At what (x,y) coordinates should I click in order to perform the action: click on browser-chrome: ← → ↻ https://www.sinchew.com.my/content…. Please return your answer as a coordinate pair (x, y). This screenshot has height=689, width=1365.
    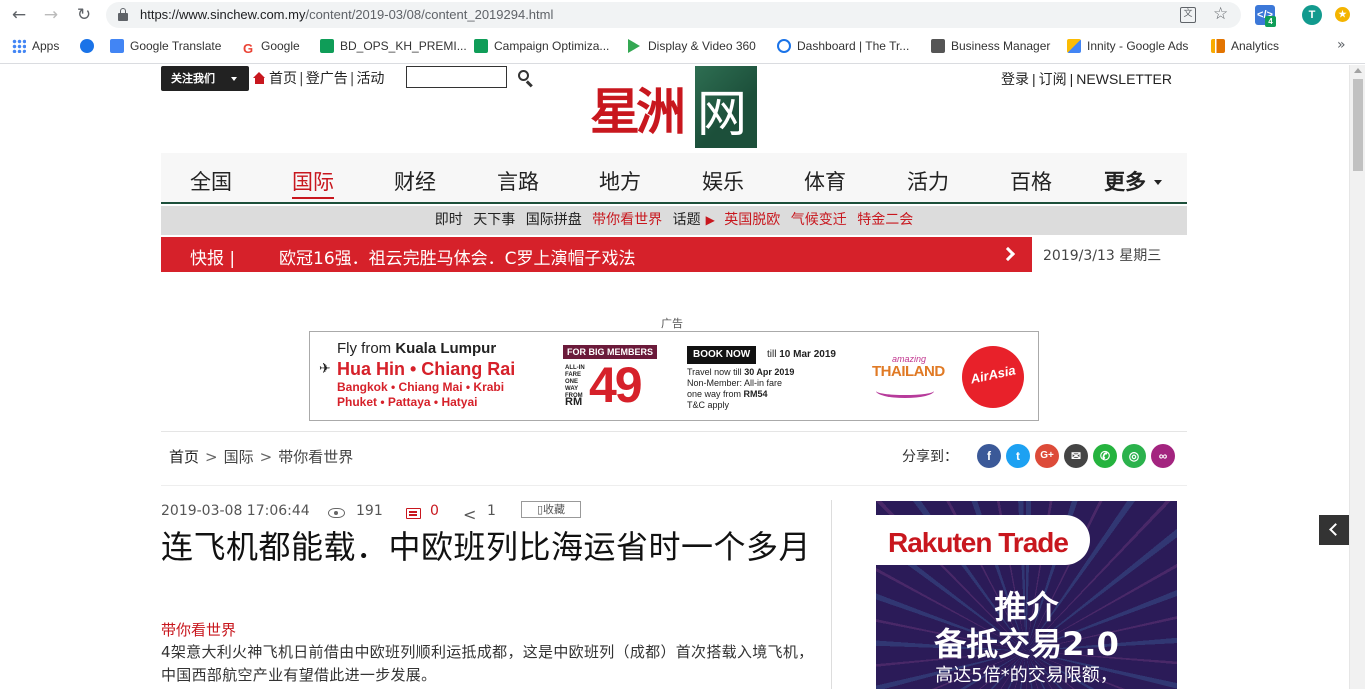
    Looking at the image, I should click on (682, 32).